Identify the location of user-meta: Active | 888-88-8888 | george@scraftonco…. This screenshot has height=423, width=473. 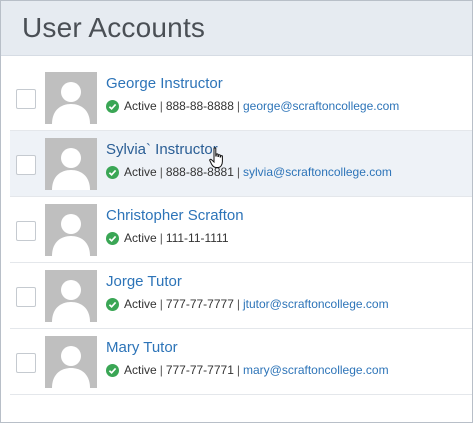
(252, 106).